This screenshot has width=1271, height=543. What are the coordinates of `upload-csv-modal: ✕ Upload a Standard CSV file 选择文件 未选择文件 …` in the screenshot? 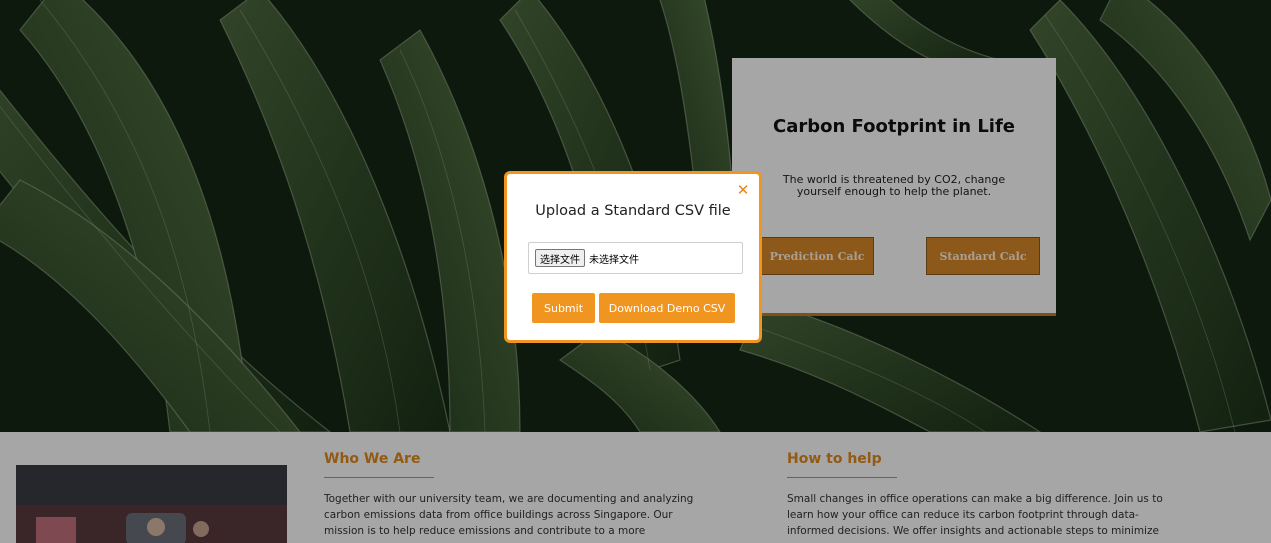 It's located at (633, 257).